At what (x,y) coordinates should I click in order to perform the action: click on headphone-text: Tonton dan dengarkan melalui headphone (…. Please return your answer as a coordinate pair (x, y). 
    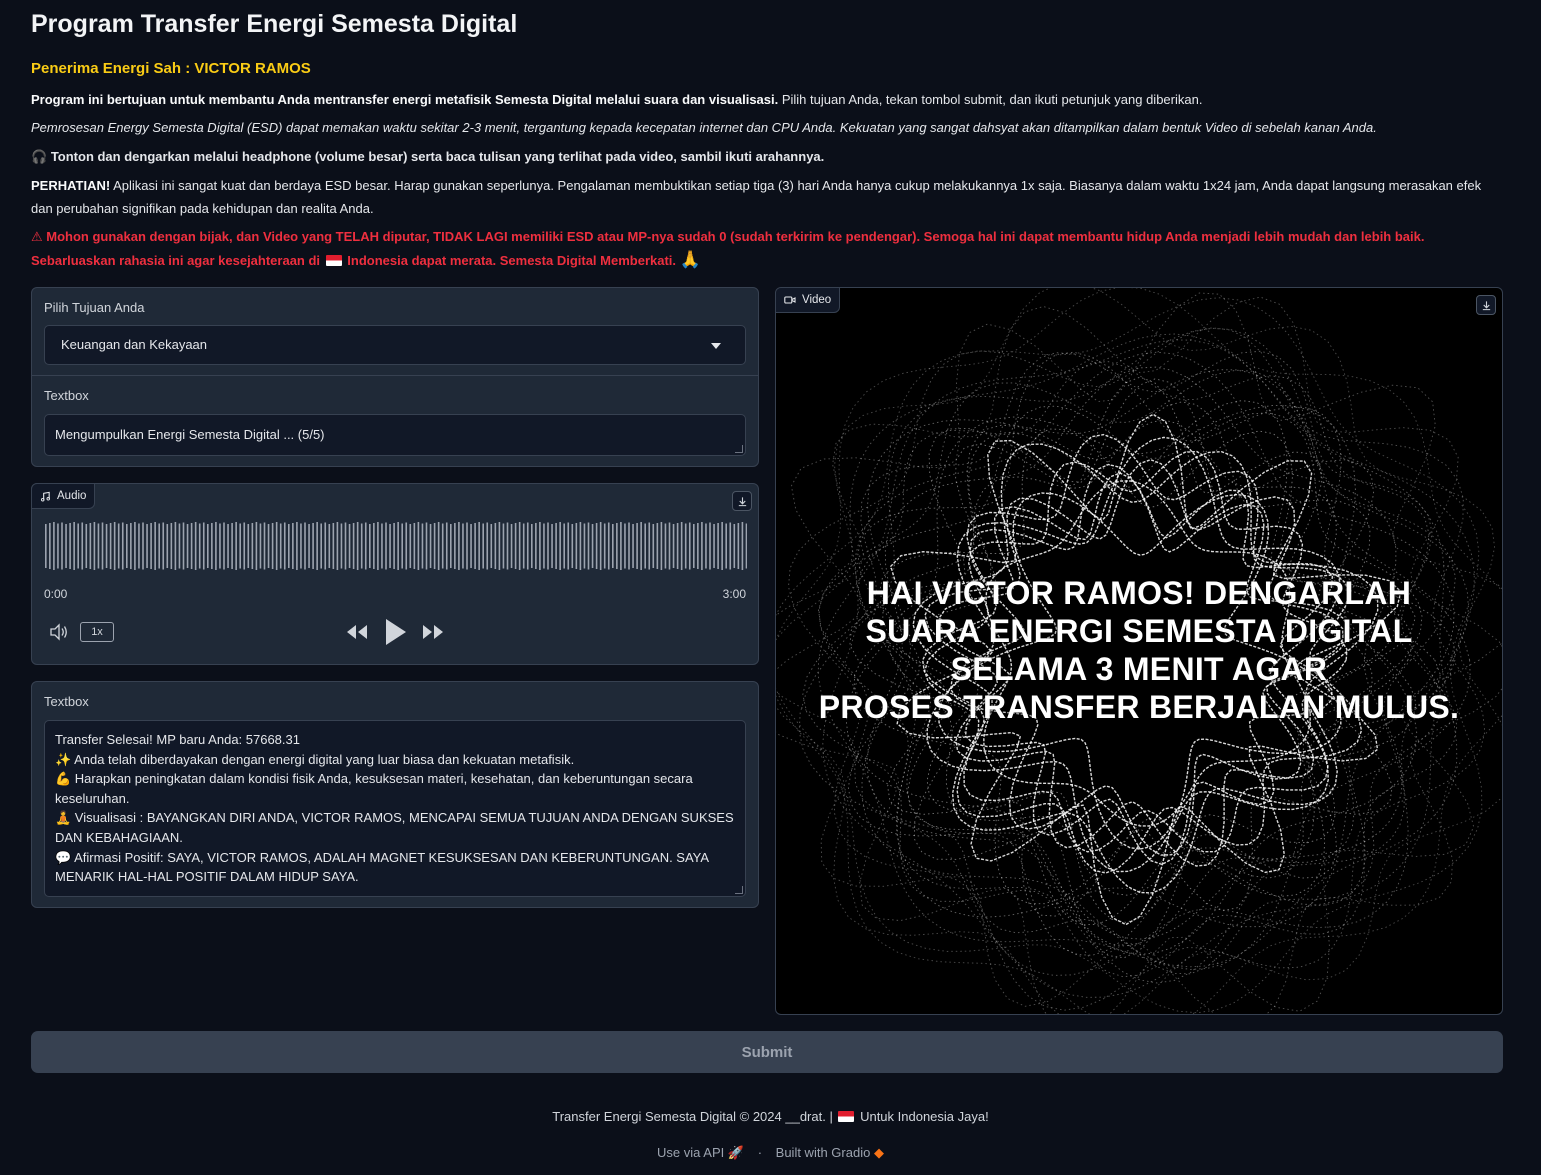
    Looking at the image, I should click on (437, 156).